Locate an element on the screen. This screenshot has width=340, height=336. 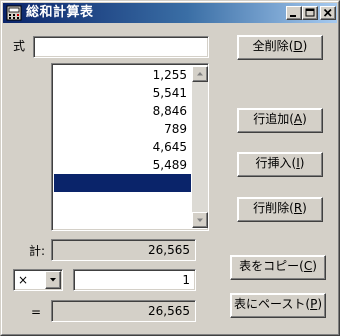
minimize-icon is located at coordinates (293, 16).